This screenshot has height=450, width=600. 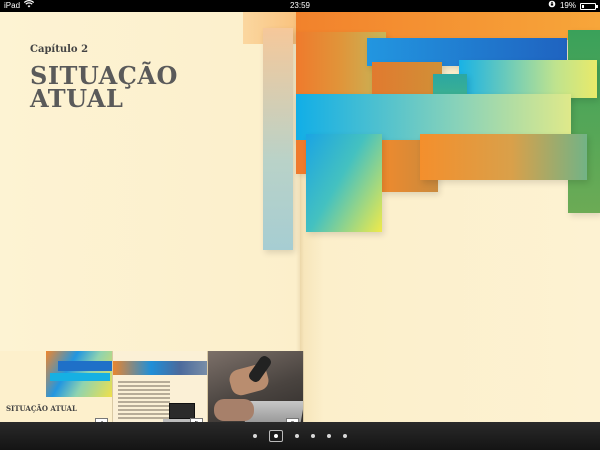 What do you see at coordinates (589, 6) in the screenshot?
I see `battery-icon` at bounding box center [589, 6].